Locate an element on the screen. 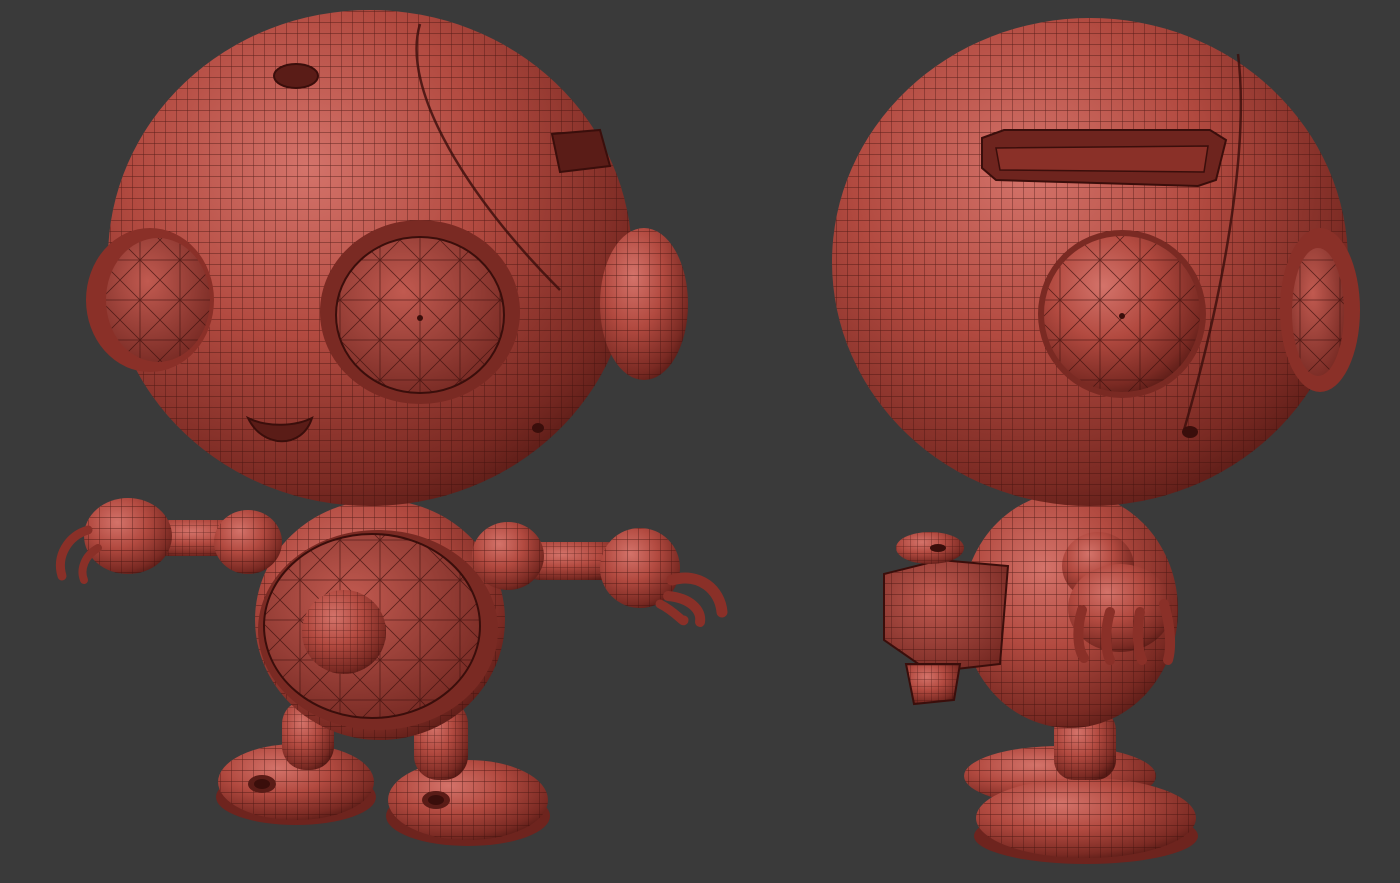  side-slot is located at coordinates (581, 151).